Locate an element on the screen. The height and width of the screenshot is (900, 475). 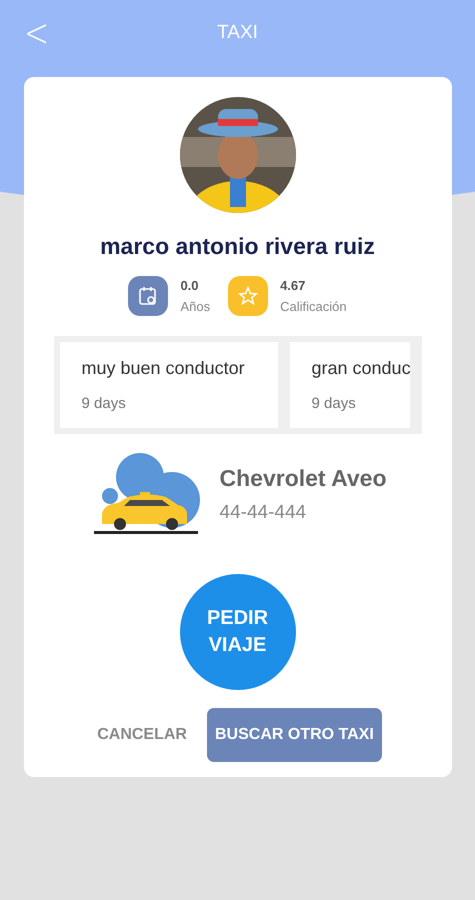
stat-value: 0.0 is located at coordinates (190, 285).